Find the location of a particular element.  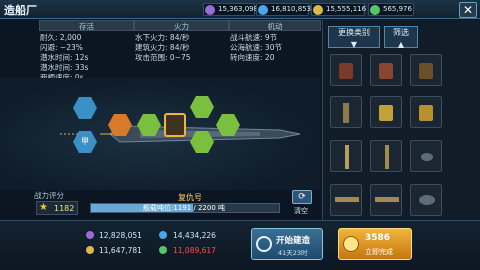

close-button: ✕ is located at coordinates (468, 10).